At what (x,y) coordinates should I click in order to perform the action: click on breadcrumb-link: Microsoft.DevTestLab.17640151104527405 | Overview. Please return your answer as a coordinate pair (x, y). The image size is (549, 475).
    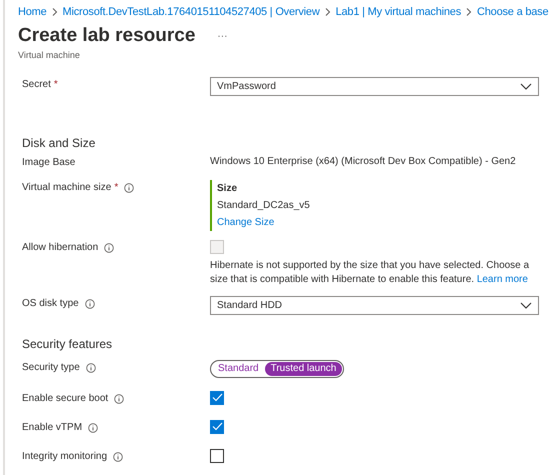
    Looking at the image, I should click on (191, 12).